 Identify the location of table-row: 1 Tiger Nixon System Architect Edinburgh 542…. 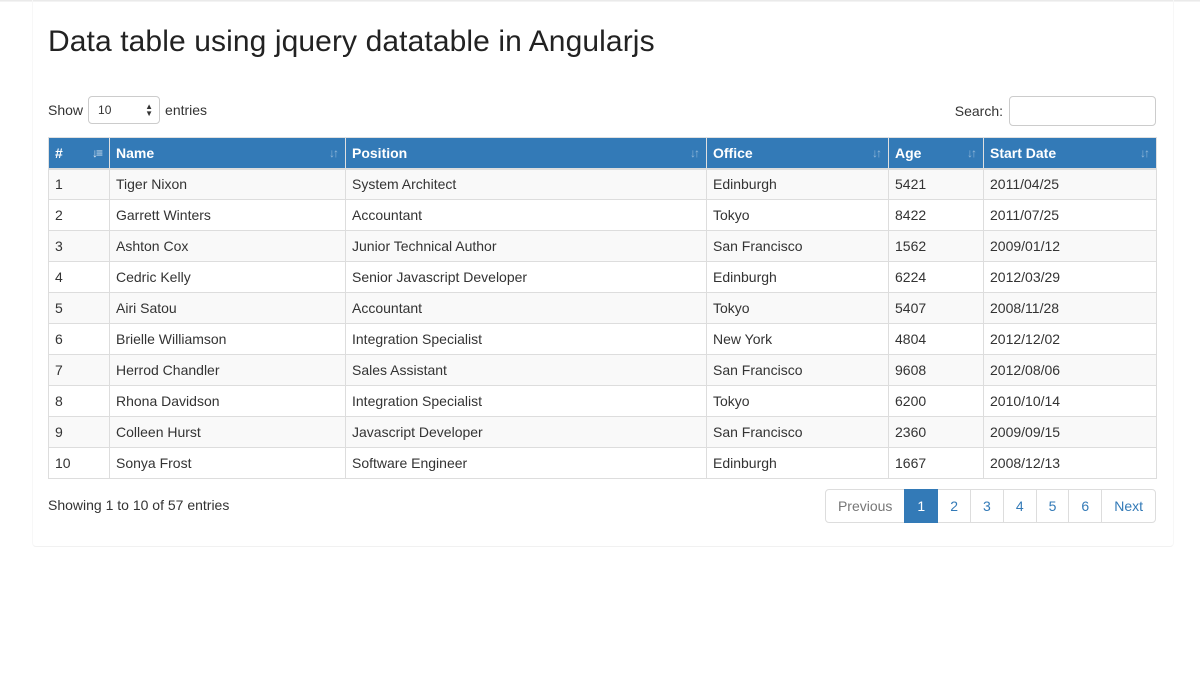
(602, 184).